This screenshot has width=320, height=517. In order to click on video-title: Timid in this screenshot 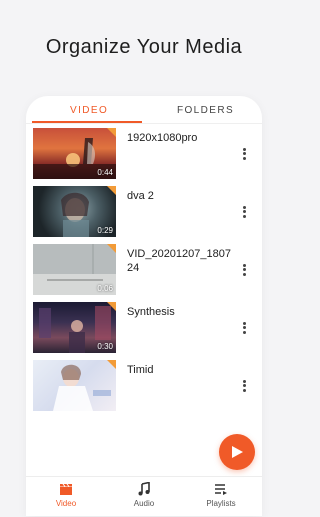, I will do `click(140, 370)`.